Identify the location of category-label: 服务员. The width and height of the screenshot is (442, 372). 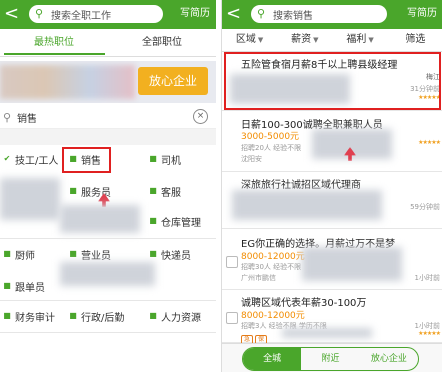
(96, 193).